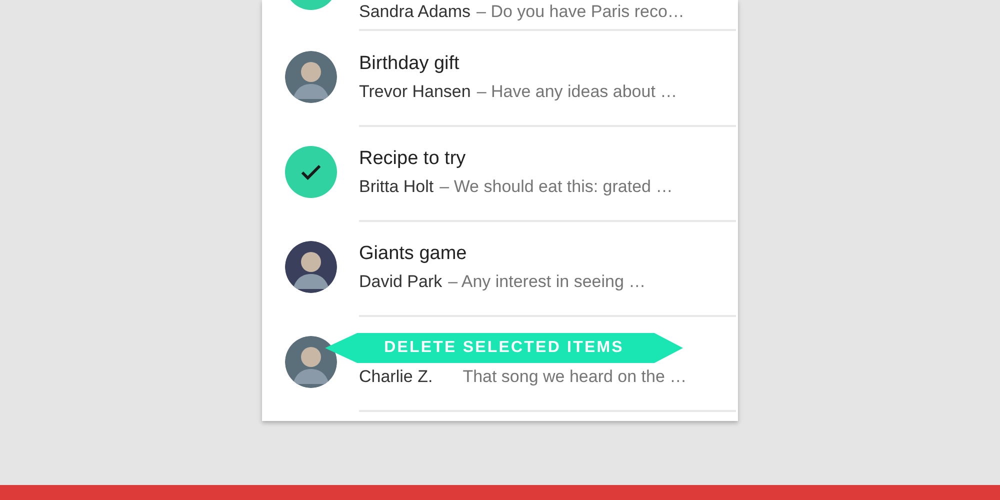  Describe the element at coordinates (415, 91) in the screenshot. I see `sender-name: Trevor Hansen` at that location.